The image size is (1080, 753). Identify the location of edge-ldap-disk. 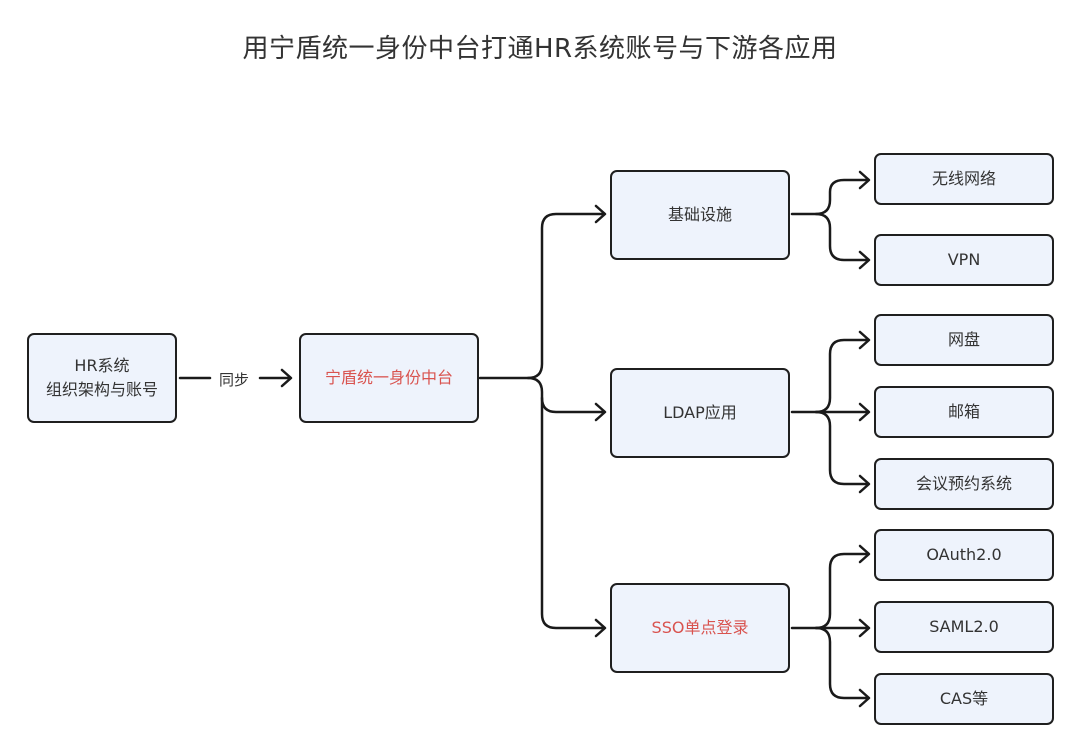
(830, 372).